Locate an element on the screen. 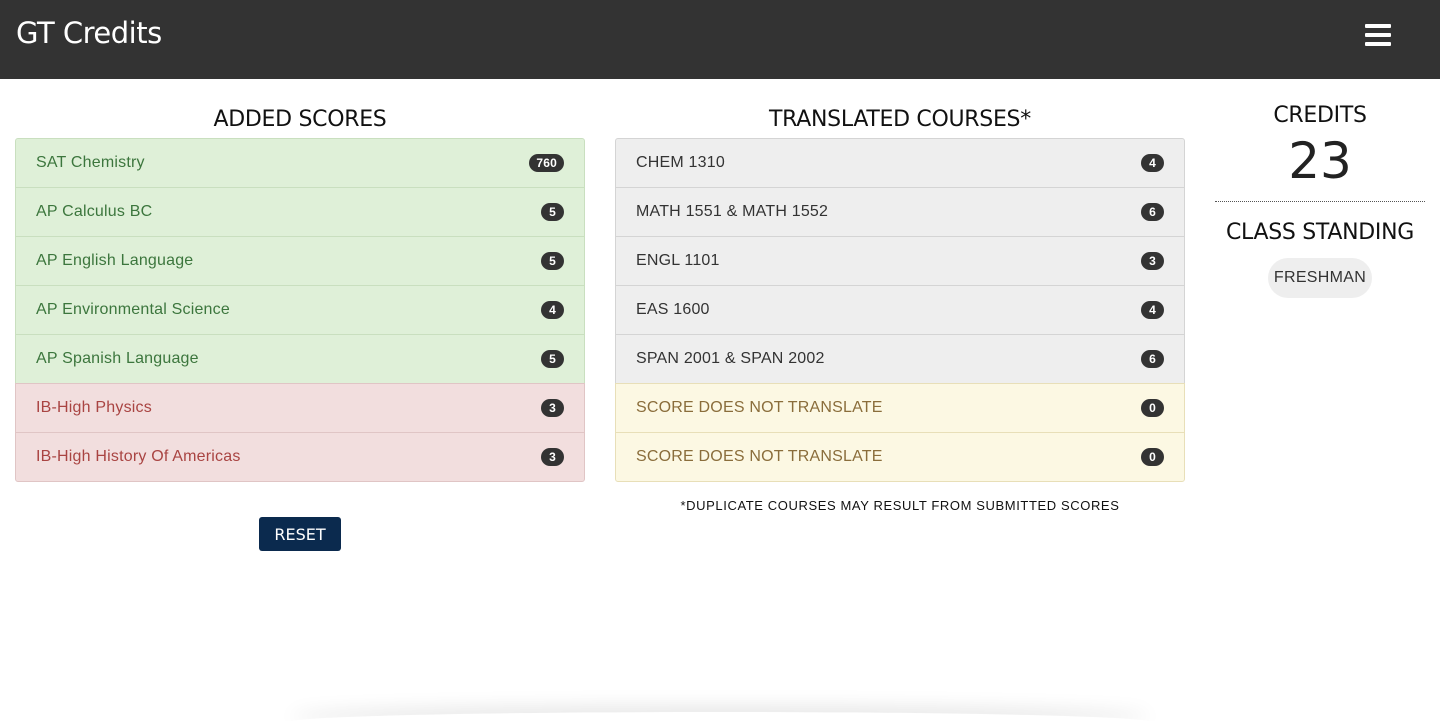 Image resolution: width=1440 pixels, height=721 pixels. added-scores-title: ADDED SCORES is located at coordinates (300, 119).